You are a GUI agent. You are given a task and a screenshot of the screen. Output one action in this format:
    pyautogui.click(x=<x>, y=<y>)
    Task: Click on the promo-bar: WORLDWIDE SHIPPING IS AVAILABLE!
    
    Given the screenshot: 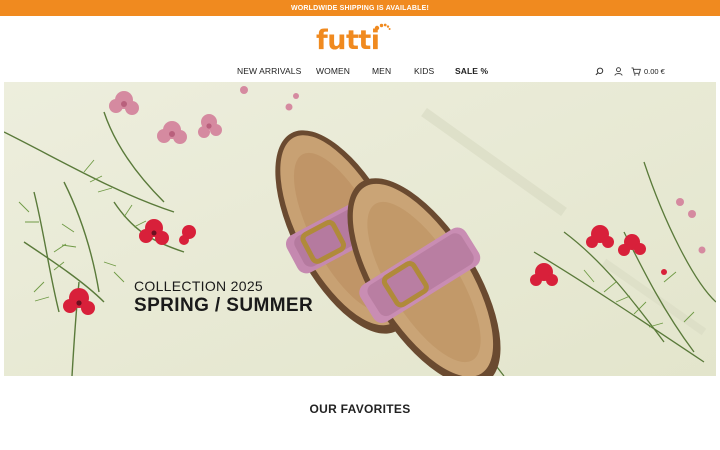 What is the action you would take?
    pyautogui.click(x=360, y=8)
    